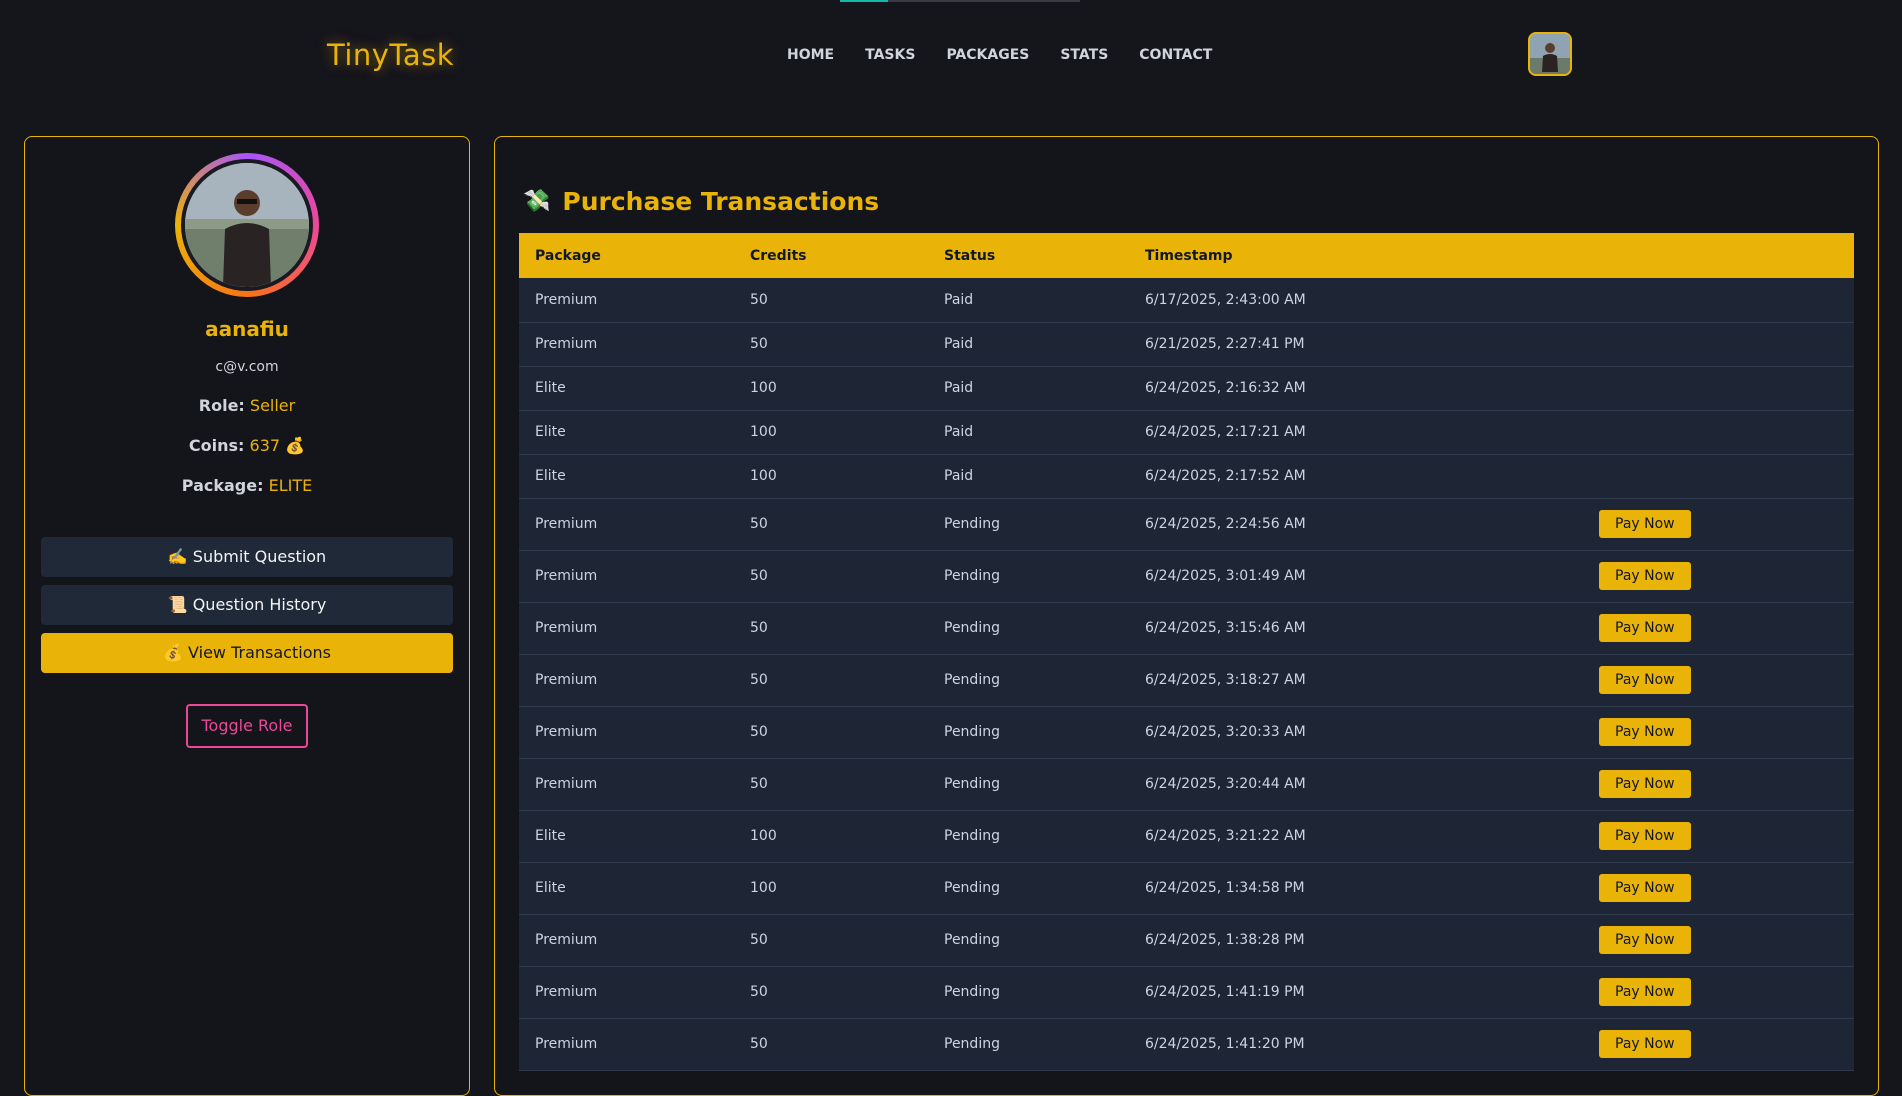  Describe the element at coordinates (247, 726) in the screenshot. I see `toggle-role-button: Toggle Role` at that location.